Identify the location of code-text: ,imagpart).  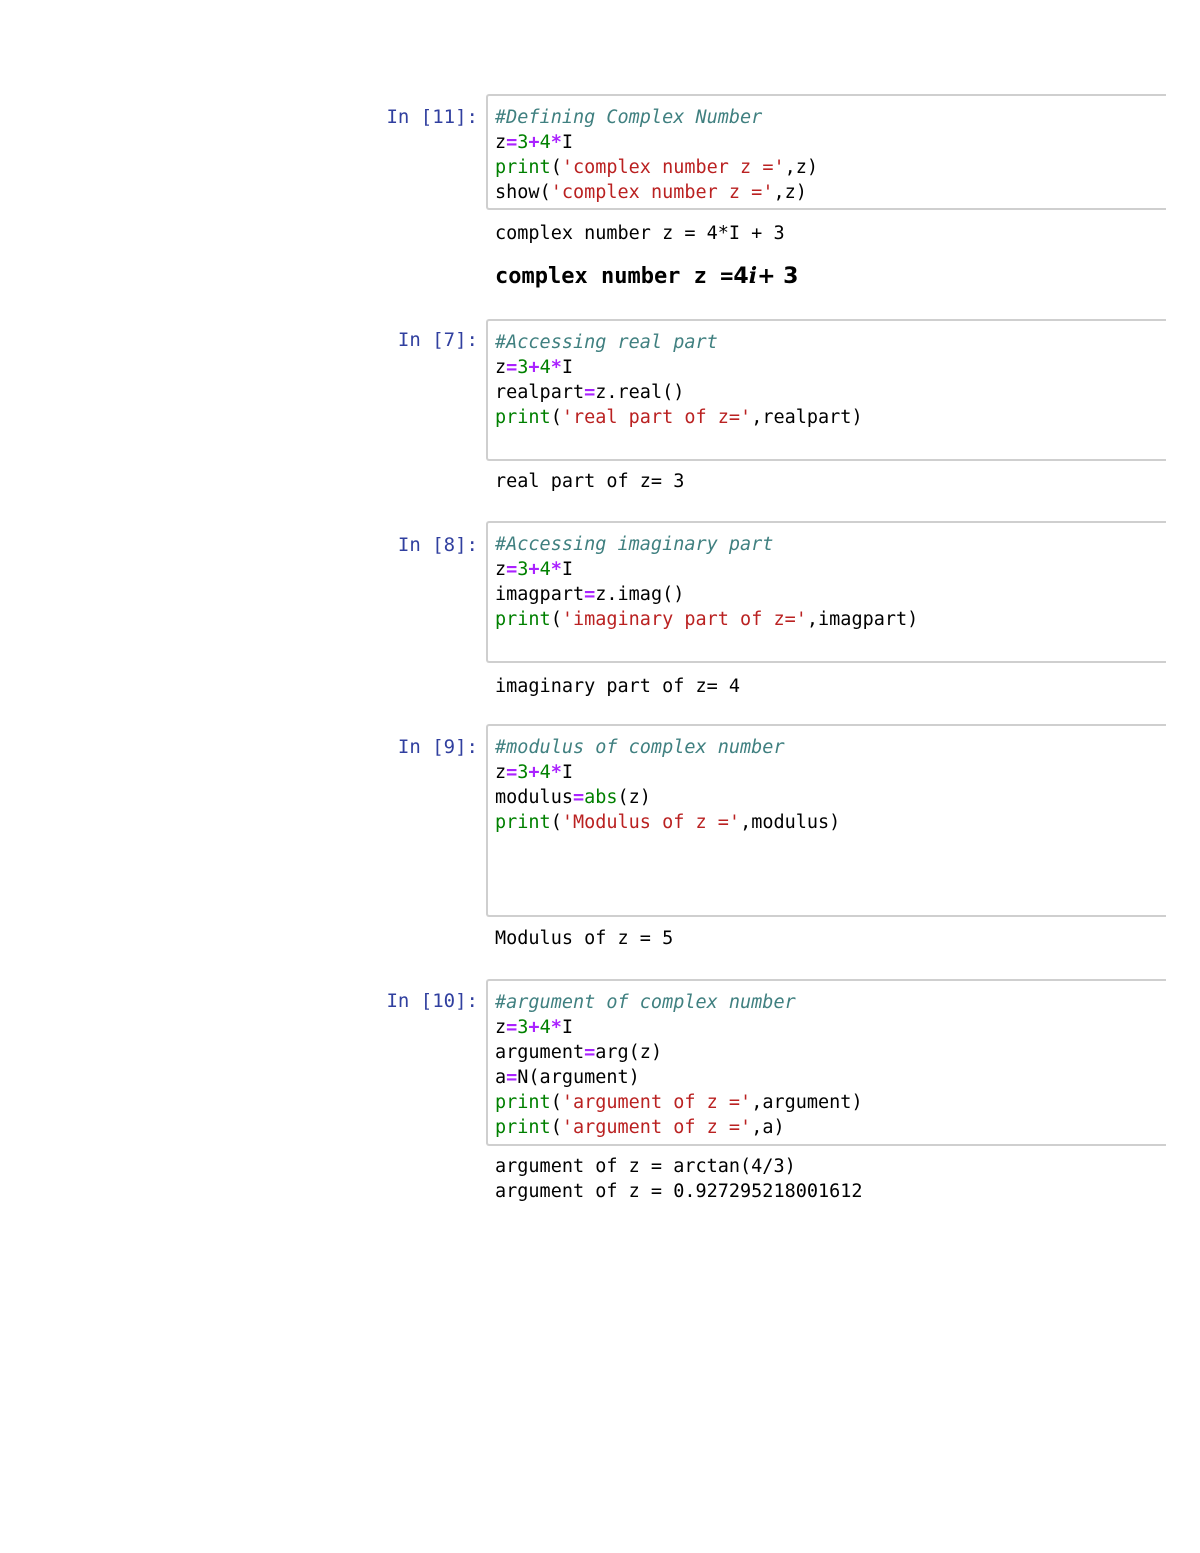
(862, 619).